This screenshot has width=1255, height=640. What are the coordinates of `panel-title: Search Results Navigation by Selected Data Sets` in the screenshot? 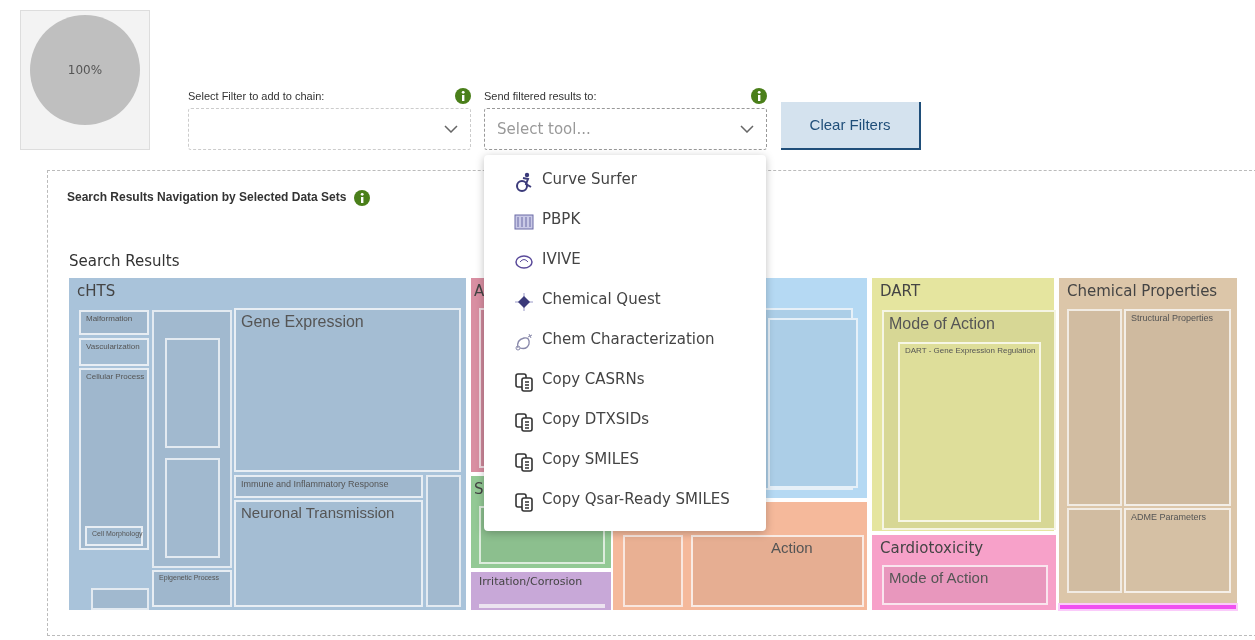 It's located at (207, 197).